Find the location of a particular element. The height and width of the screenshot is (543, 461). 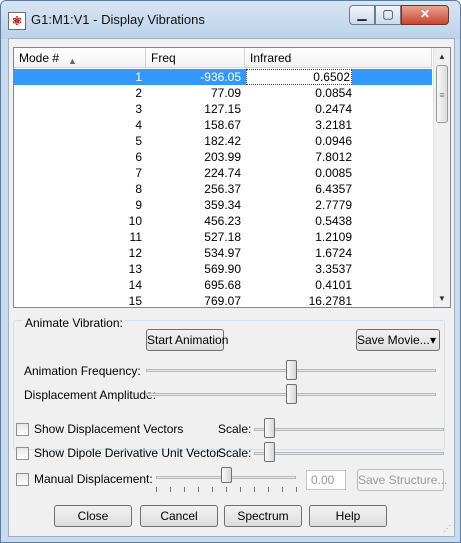

mode-cell: 2 is located at coordinates (138, 93).